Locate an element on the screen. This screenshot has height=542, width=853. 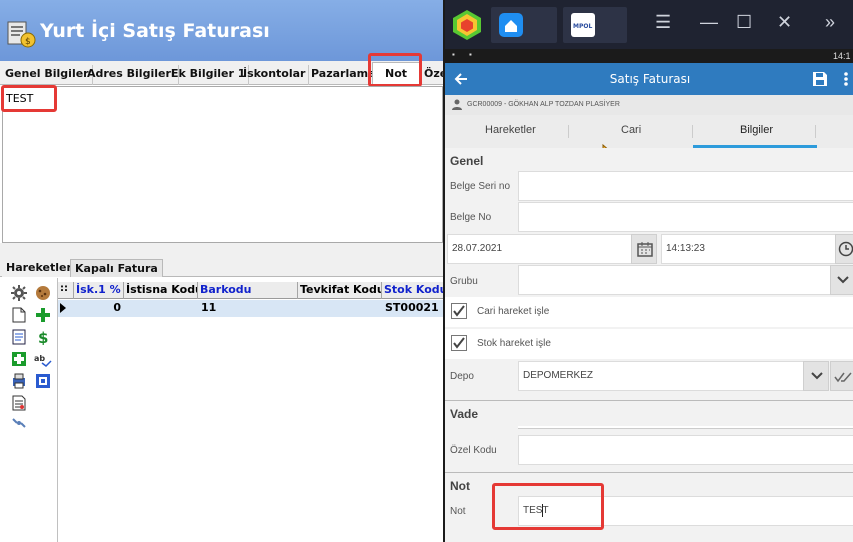
settings-icon is located at coordinates (19, 293).